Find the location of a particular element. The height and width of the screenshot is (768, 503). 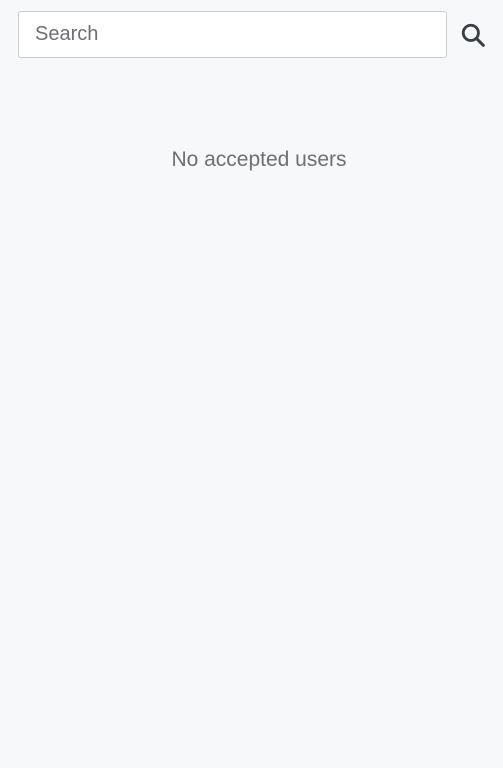

search-input is located at coordinates (232, 34).